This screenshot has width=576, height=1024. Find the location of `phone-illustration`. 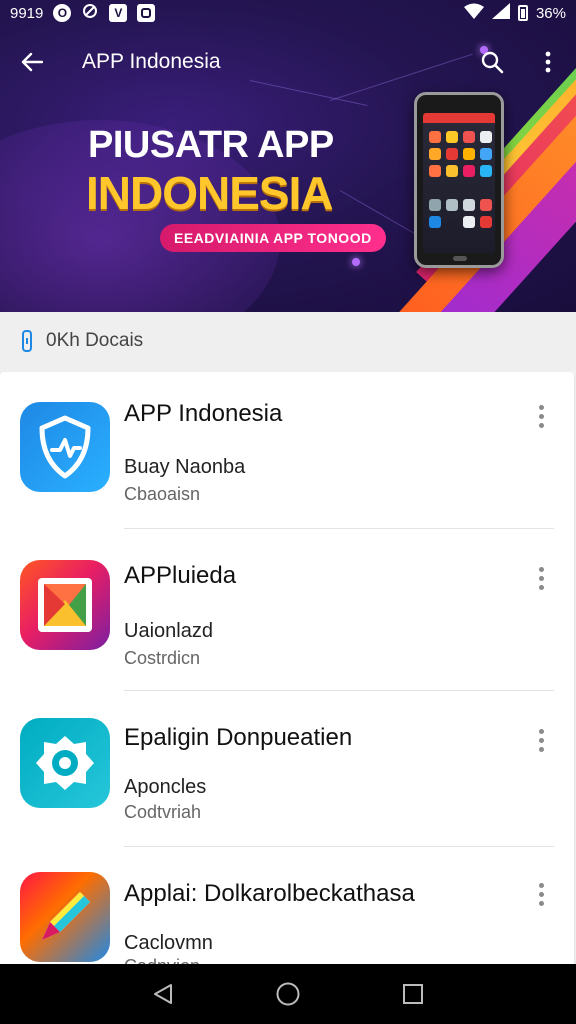

phone-illustration is located at coordinates (459, 180).